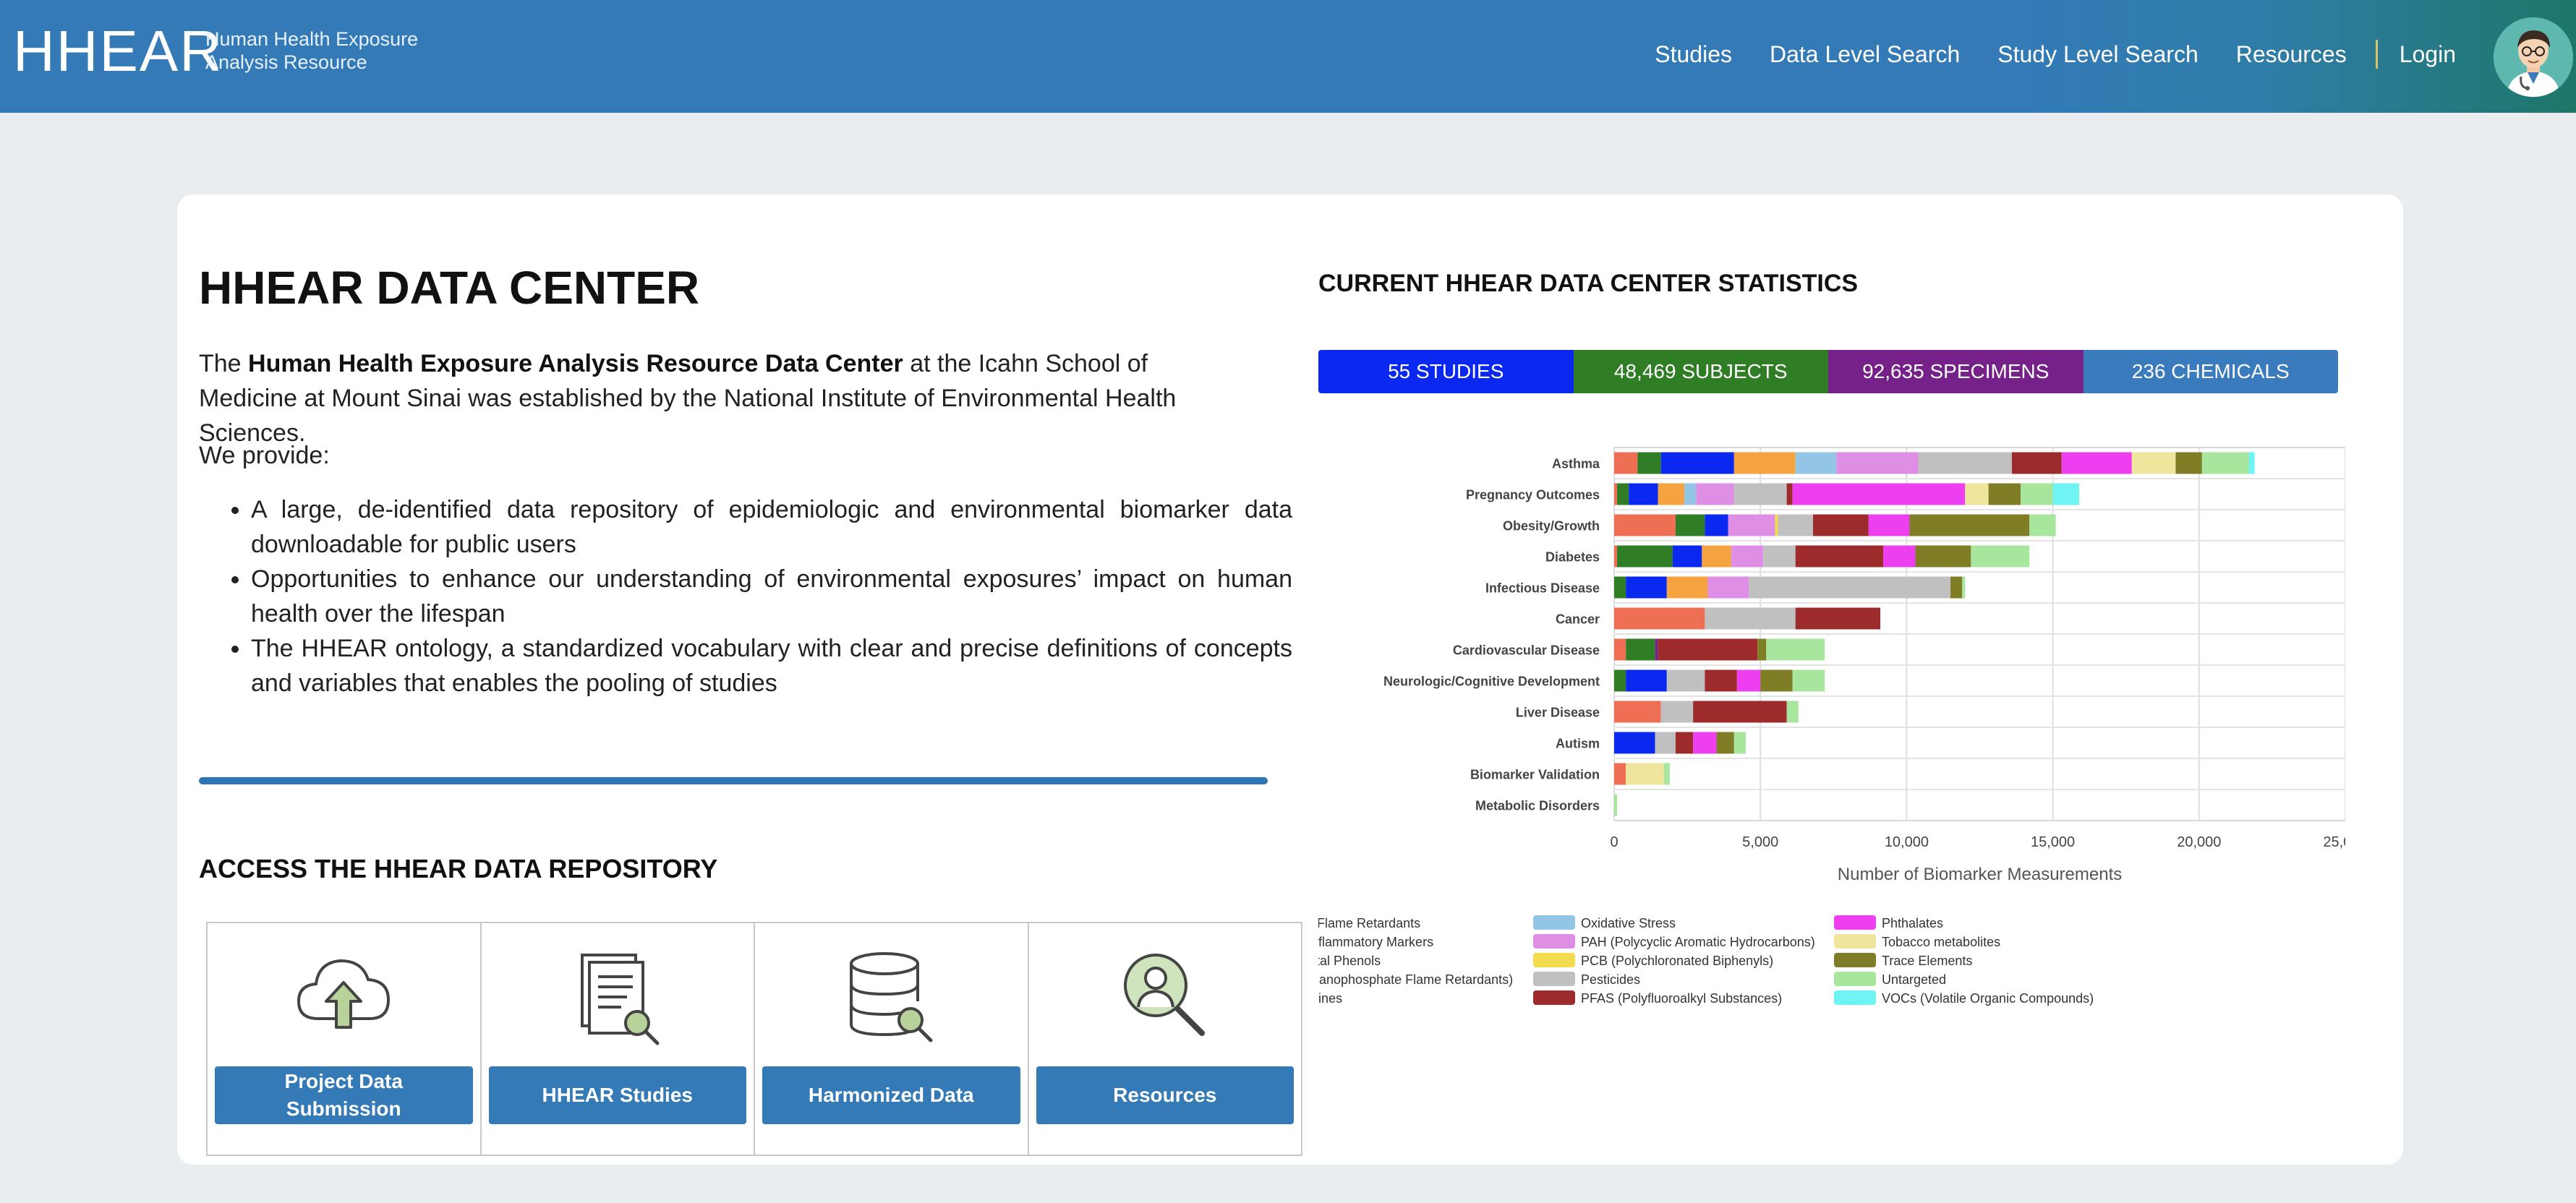  I want to click on legend-label: Tobacco metabolites, so click(1941, 942).